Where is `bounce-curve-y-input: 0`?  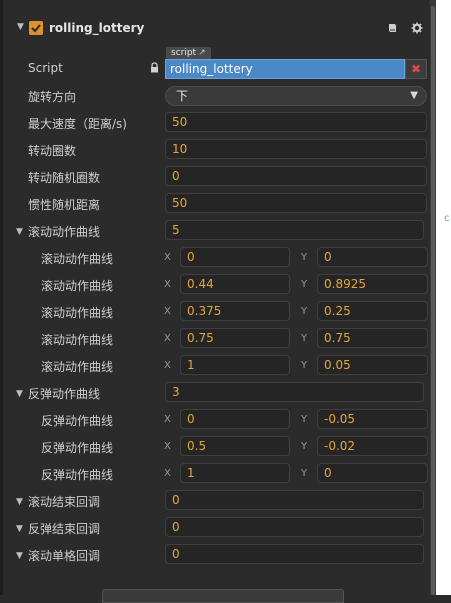
bounce-curve-y-input: 0 is located at coordinates (372, 473).